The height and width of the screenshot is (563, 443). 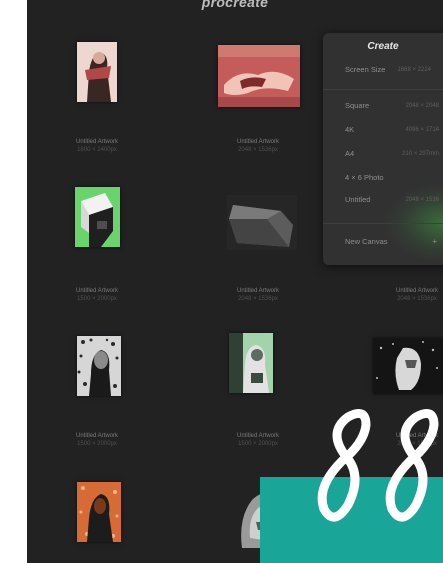 What do you see at coordinates (394, 70) in the screenshot?
I see `canvas-option-screen-size: Screen Size 1668 × 2224` at bounding box center [394, 70].